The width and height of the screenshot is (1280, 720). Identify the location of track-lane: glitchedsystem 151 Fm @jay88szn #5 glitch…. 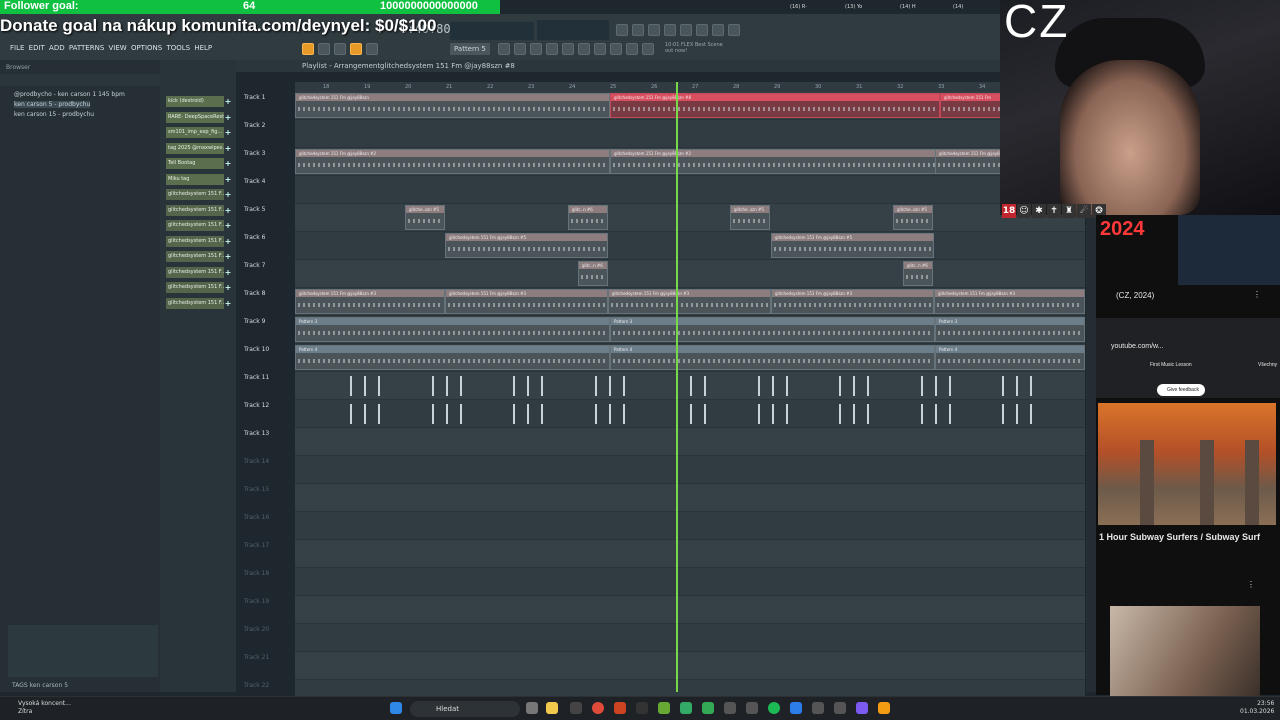
(690, 246).